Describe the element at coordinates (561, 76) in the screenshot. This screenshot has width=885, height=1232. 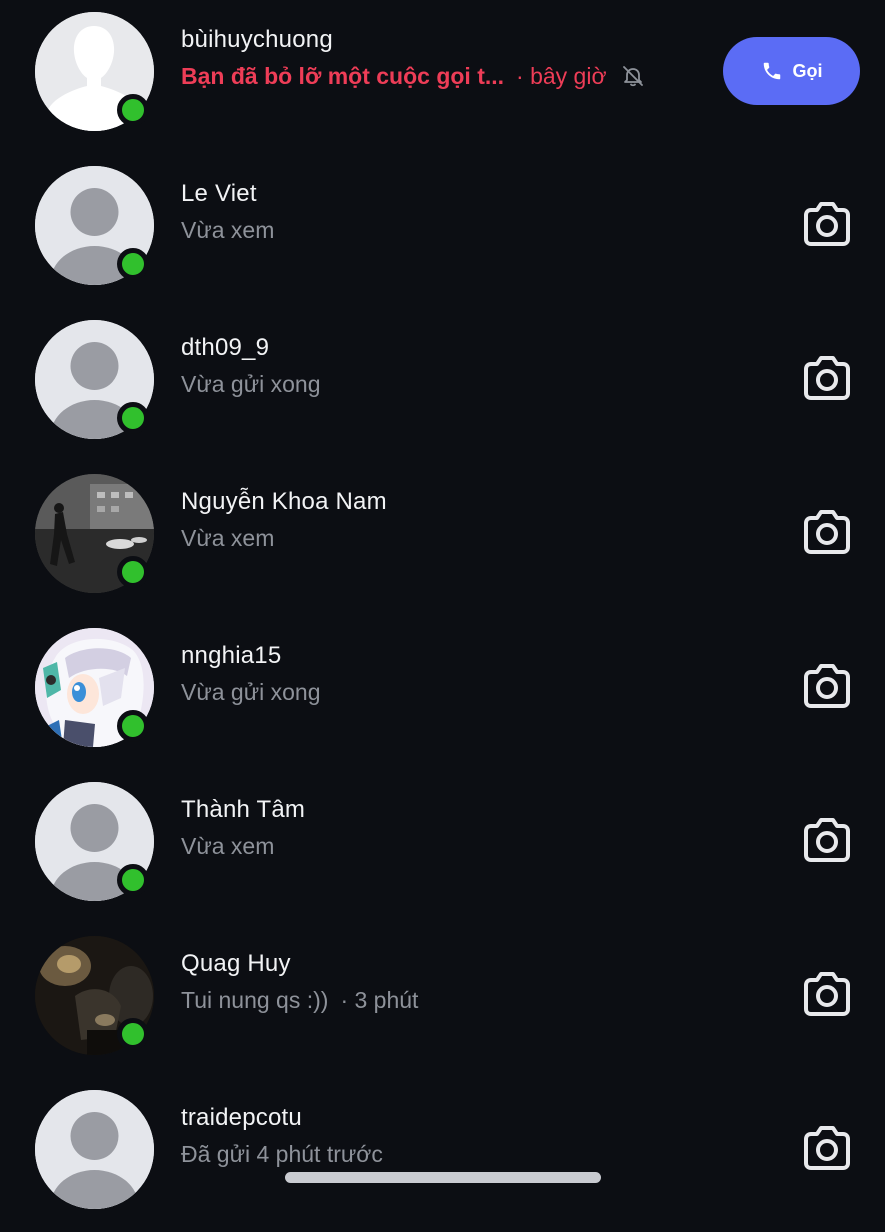
I see `timestamp: · bây giờ` at that location.